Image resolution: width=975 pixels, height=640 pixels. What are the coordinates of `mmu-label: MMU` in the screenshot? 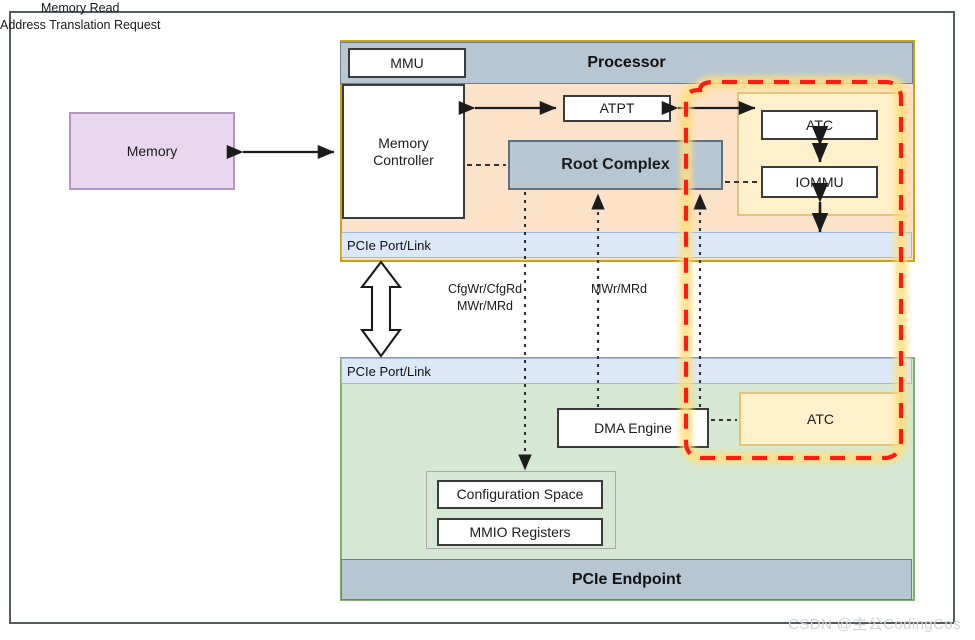 It's located at (407, 62).